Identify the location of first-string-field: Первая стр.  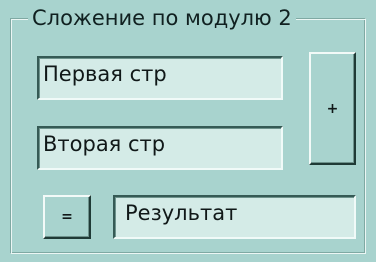
(160, 78).